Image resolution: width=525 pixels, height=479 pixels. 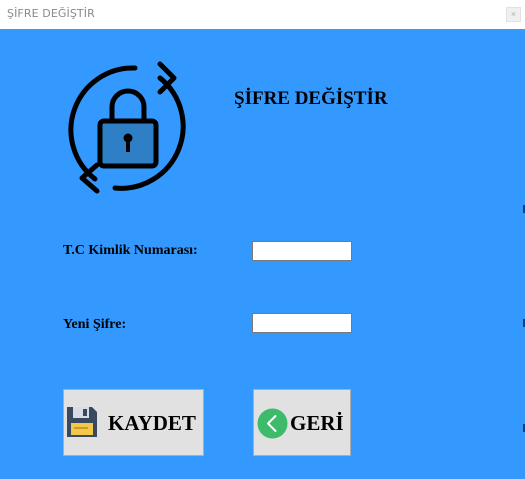 I want to click on tc-label: T.C Kimlik Numarası:, so click(x=130, y=250).